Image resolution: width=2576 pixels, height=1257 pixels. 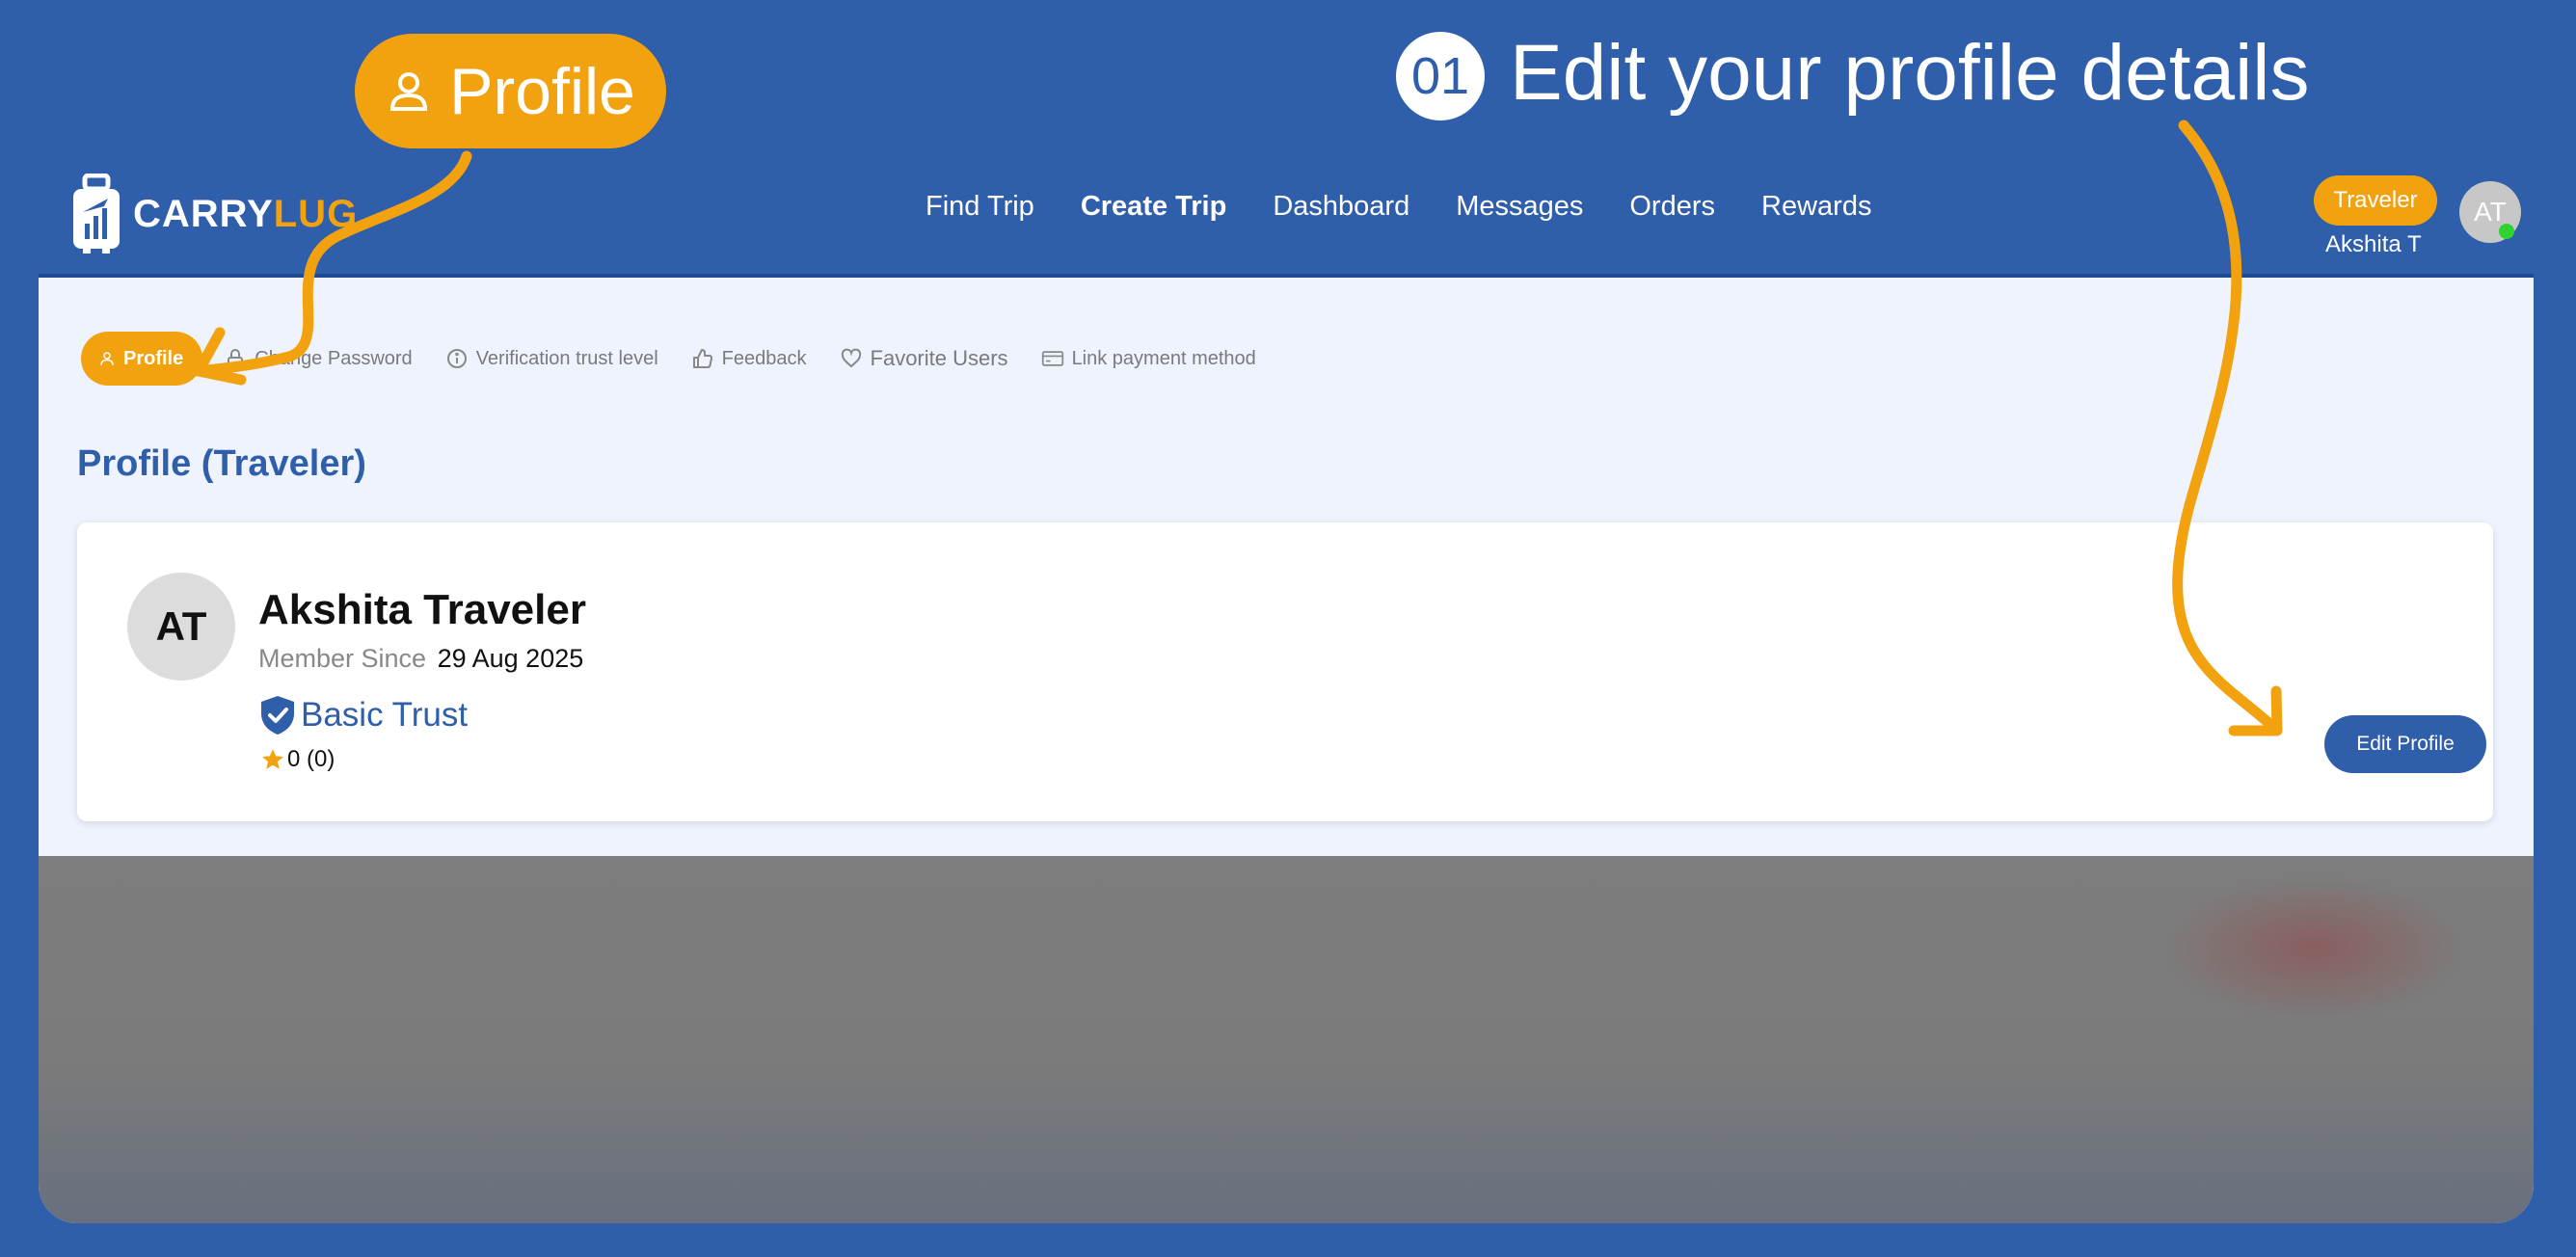 What do you see at coordinates (1672, 207) in the screenshot?
I see `nav-orders: Orders` at bounding box center [1672, 207].